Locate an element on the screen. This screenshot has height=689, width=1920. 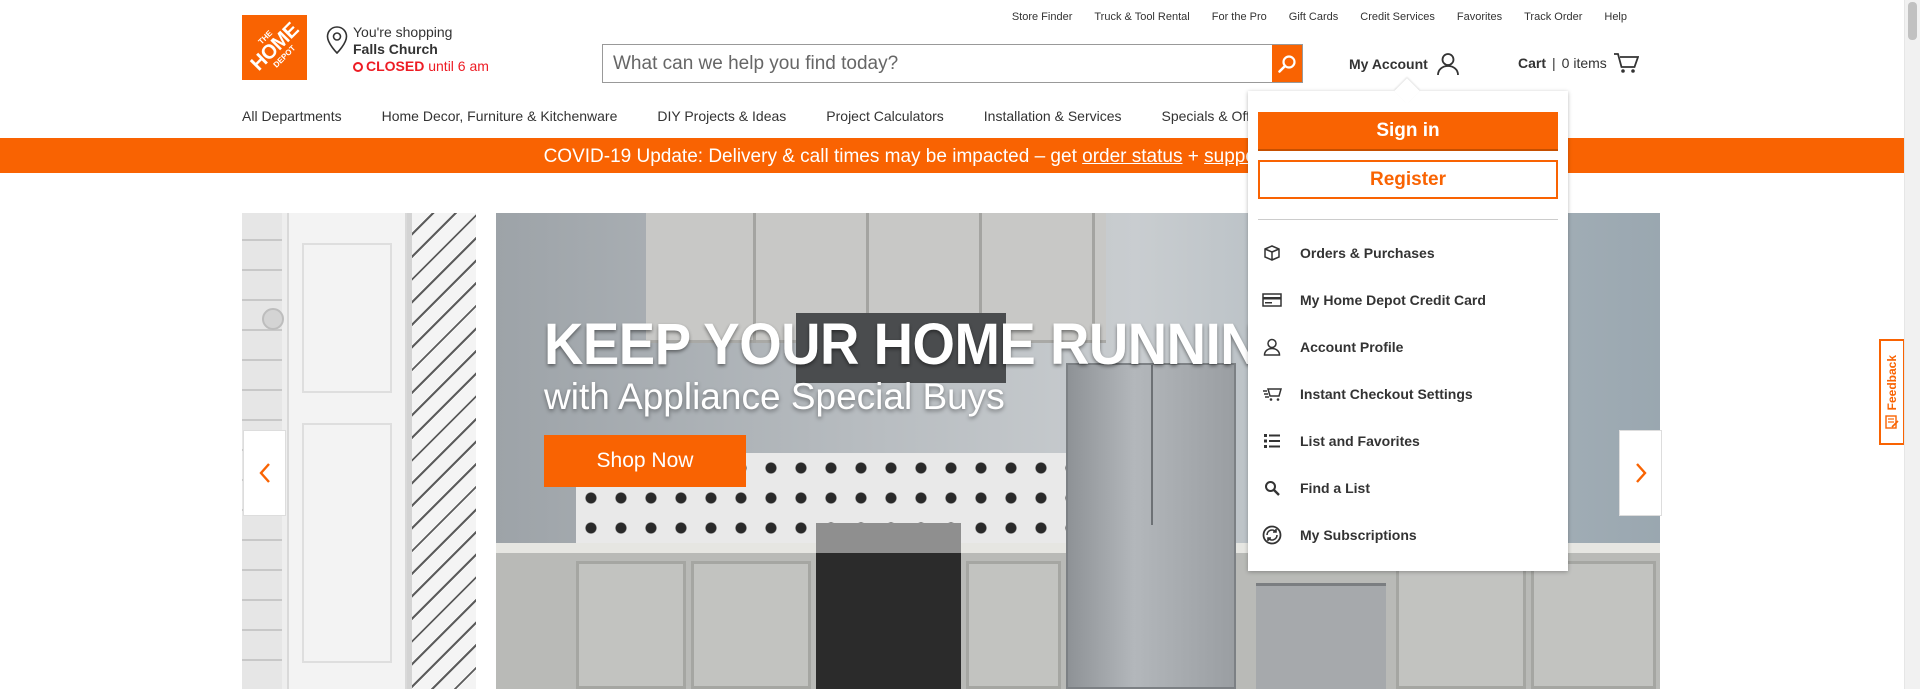
menu-instant-checkout: Instant Checkout Settings is located at coordinates (1408, 393).